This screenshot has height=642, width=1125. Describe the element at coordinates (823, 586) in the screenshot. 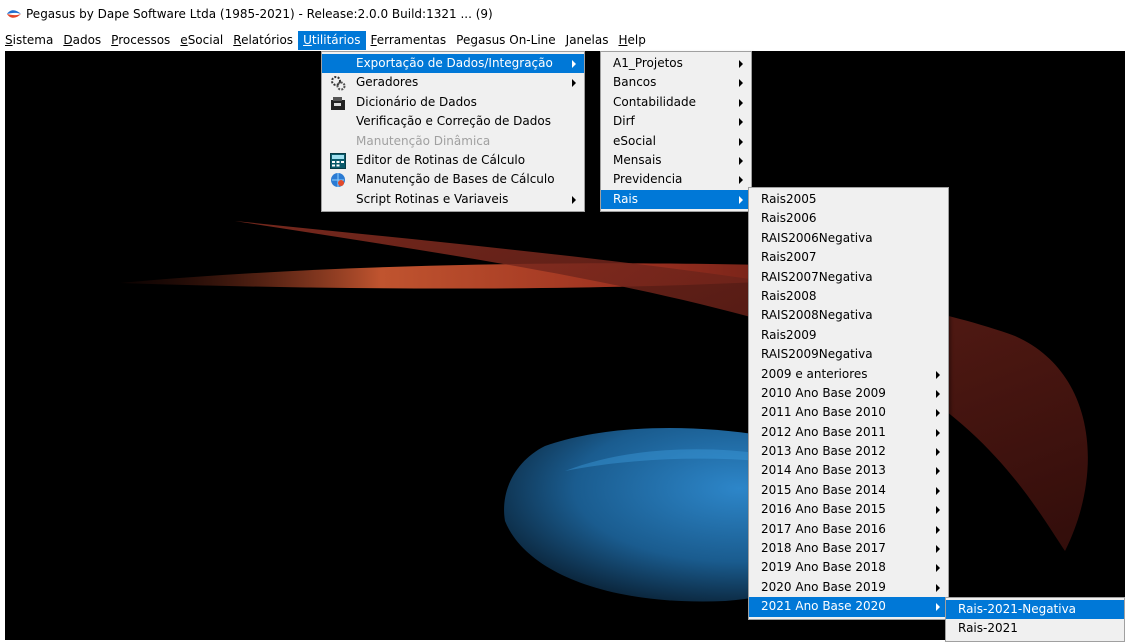

I see `menu-item-label: 2020 Ano Base 2019` at that location.